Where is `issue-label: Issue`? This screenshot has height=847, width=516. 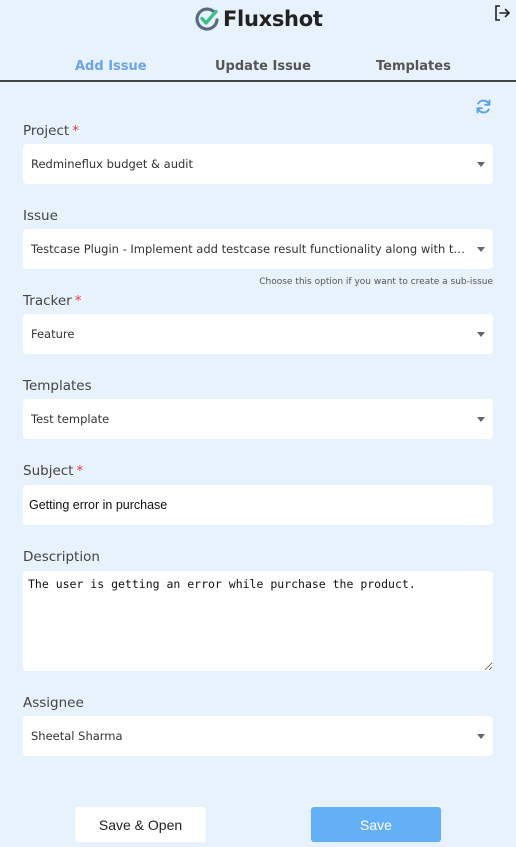 issue-label: Issue is located at coordinates (40, 216).